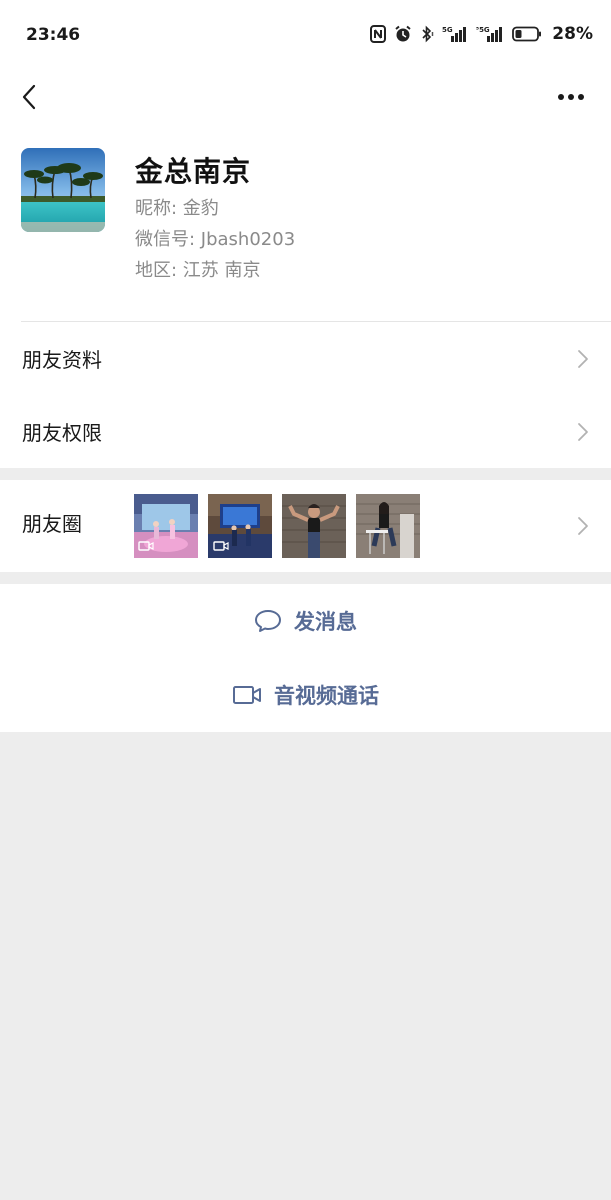 The width and height of the screenshot is (611, 1200). Describe the element at coordinates (455, 34) in the screenshot. I see `5g-signal-icon: 5G` at that location.